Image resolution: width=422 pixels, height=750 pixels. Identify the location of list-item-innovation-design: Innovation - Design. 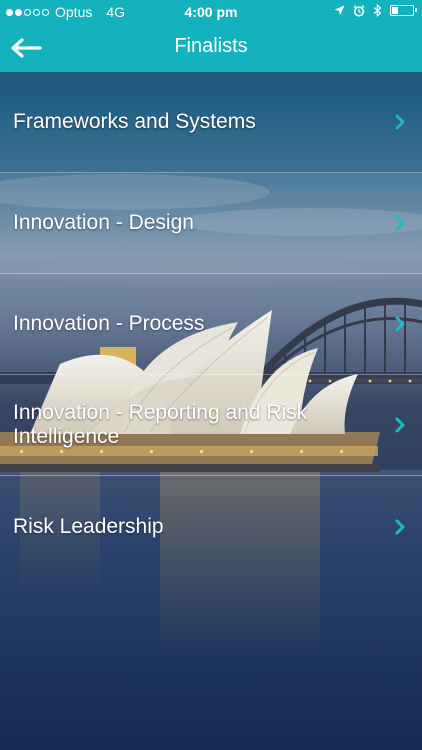
(211, 223).